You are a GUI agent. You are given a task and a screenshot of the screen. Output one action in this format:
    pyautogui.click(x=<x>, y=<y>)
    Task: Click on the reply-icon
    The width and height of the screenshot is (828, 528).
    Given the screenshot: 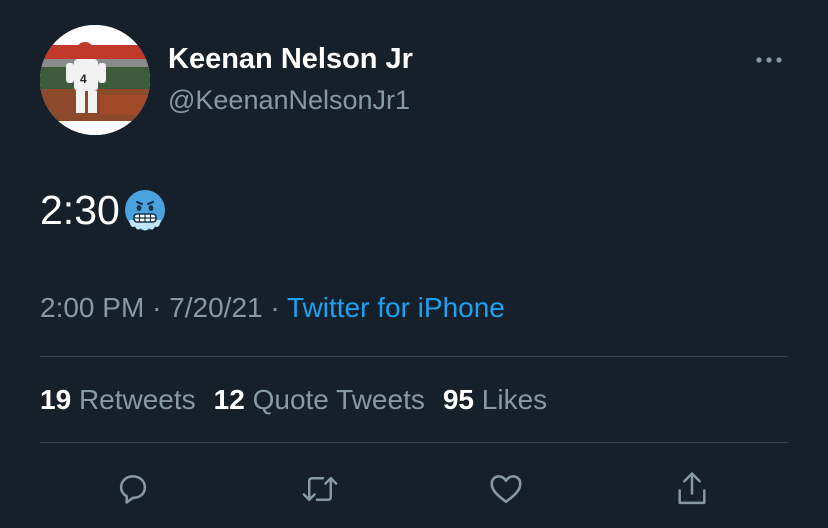 What is the action you would take?
    pyautogui.click(x=133, y=489)
    